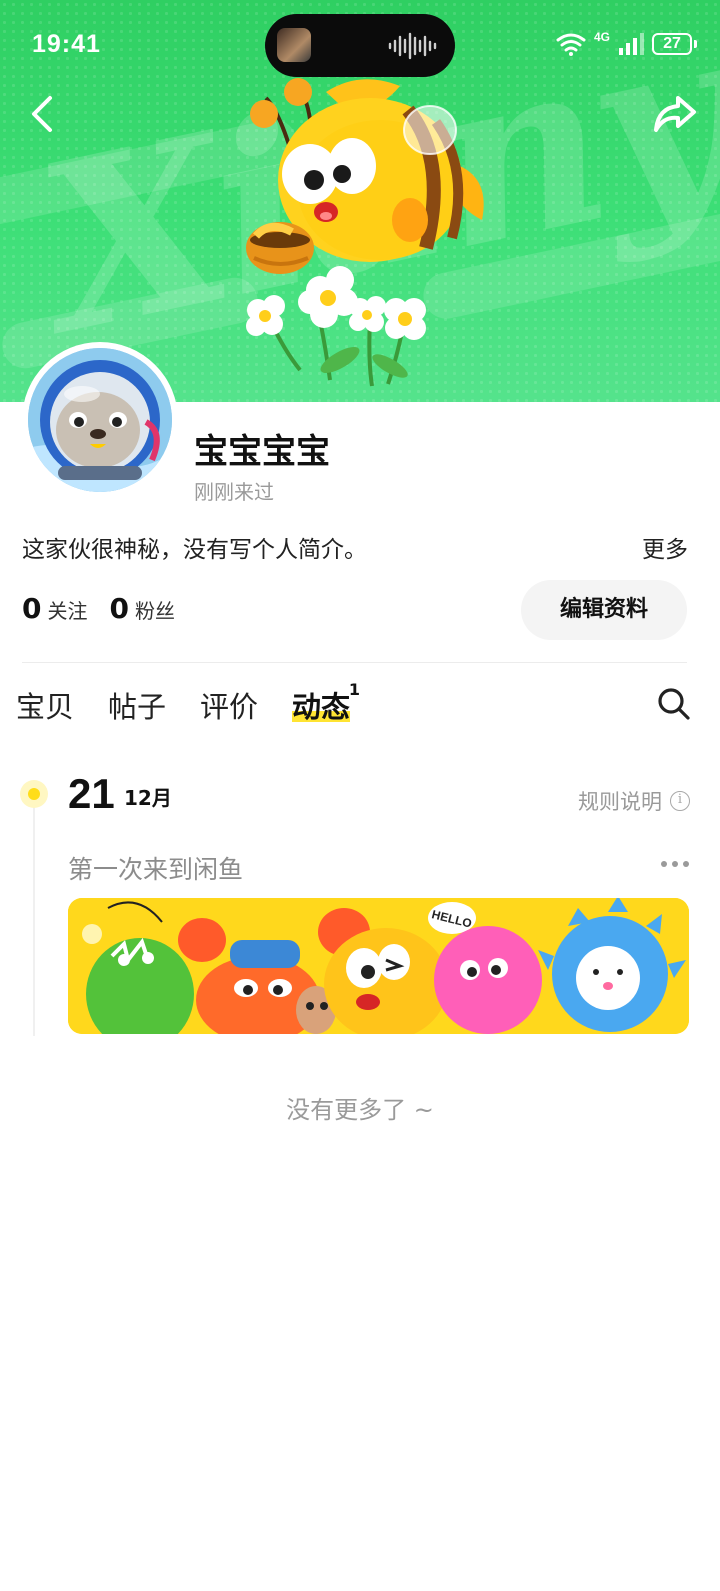  What do you see at coordinates (680, 801) in the screenshot?
I see `info-icon: i` at bounding box center [680, 801].